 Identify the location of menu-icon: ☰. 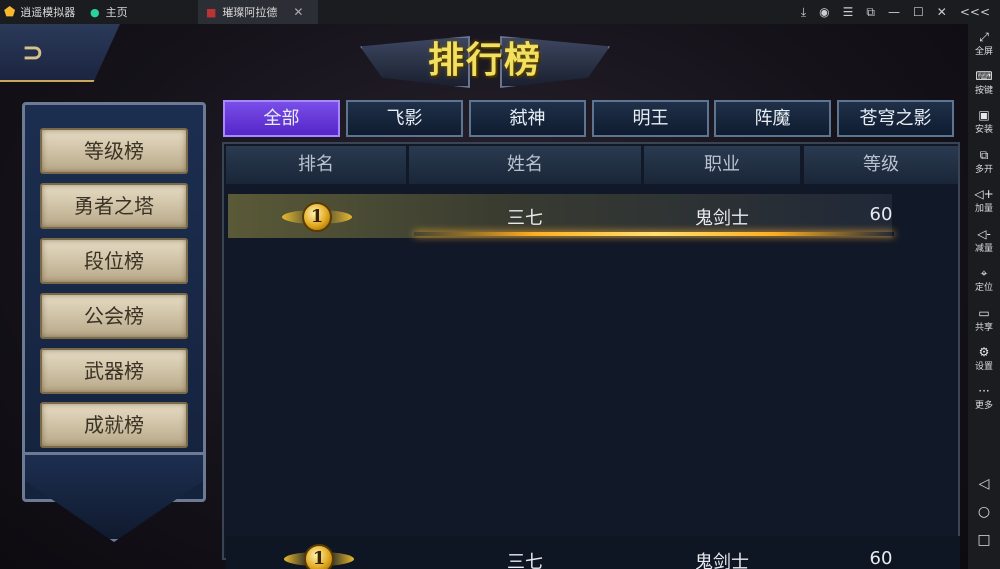
(848, 12).